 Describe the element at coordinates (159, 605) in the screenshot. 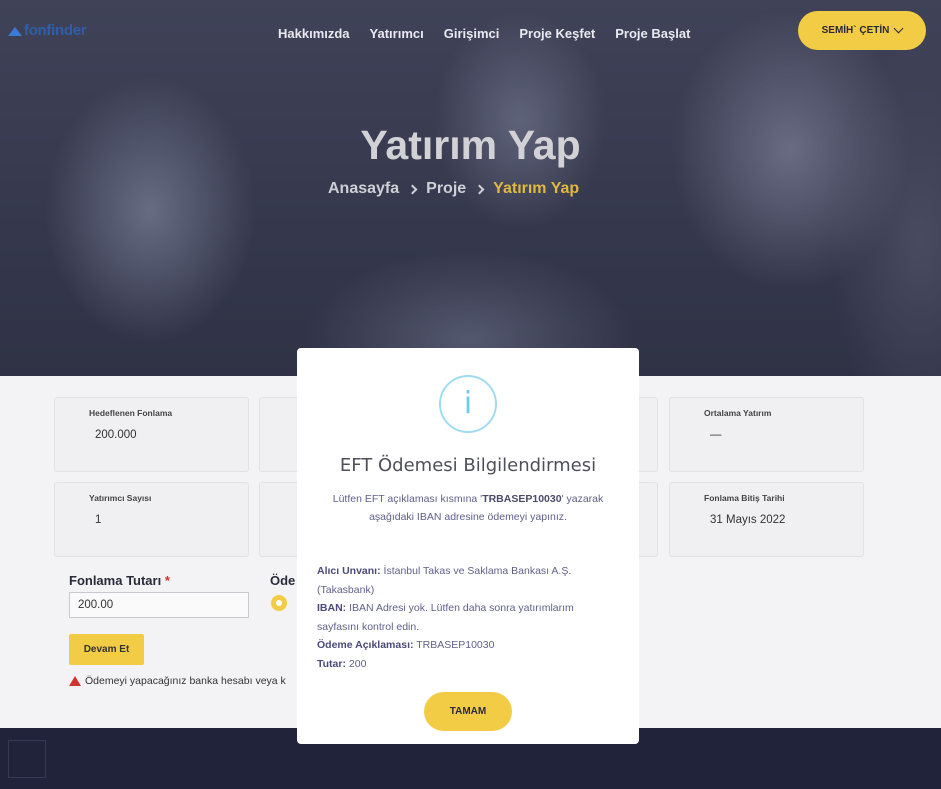

I see `amount-input` at that location.